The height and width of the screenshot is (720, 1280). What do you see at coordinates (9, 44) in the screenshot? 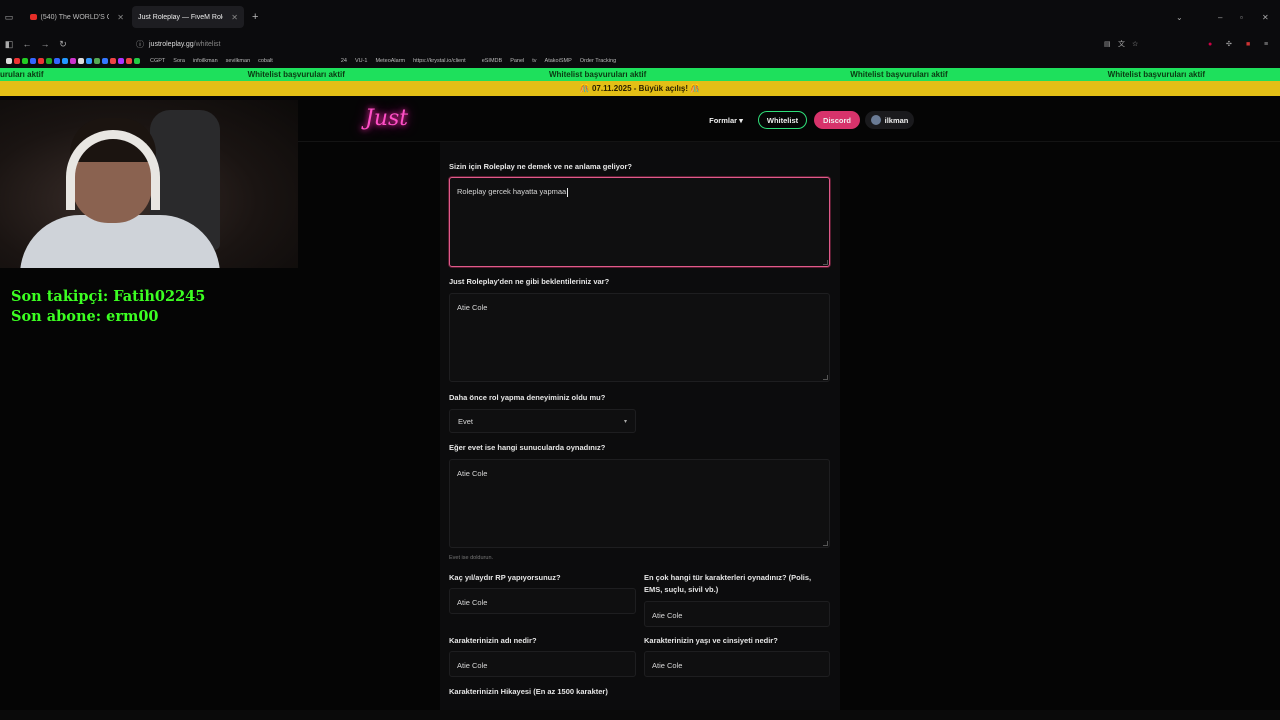
I see `sidebar-icon: ◧` at bounding box center [9, 44].